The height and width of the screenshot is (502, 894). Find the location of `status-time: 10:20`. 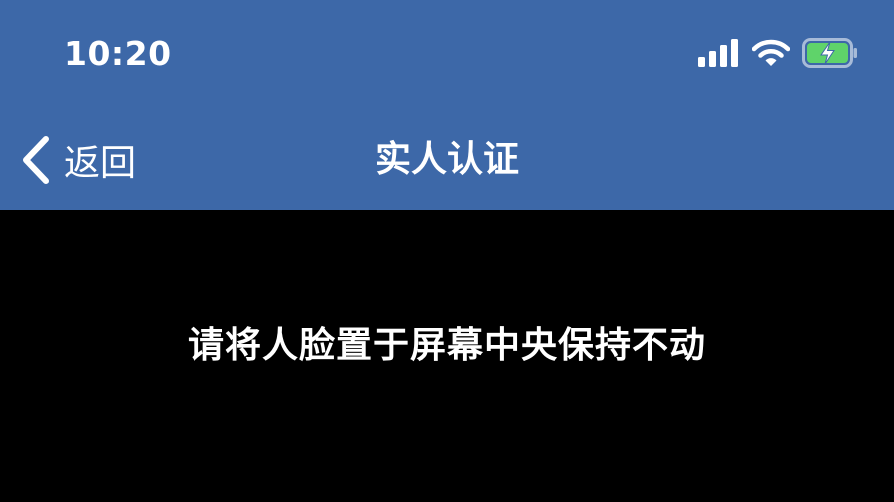

status-time: 10:20 is located at coordinates (118, 53).